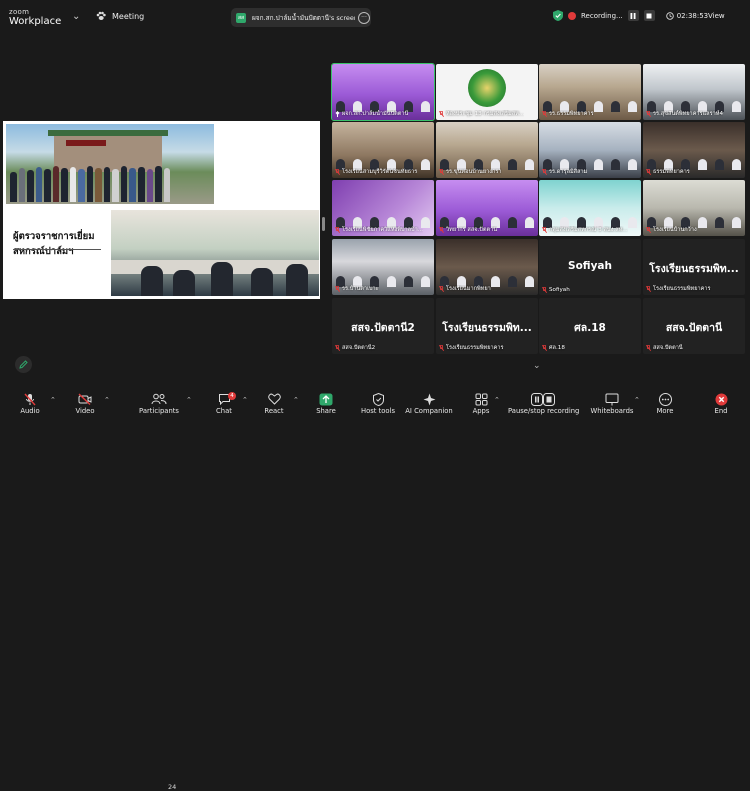 The image size is (750, 791). Describe the element at coordinates (487, 150) in the screenshot. I see `participant-tile: รร.ขุนทอนบ้านยางกรา` at that location.